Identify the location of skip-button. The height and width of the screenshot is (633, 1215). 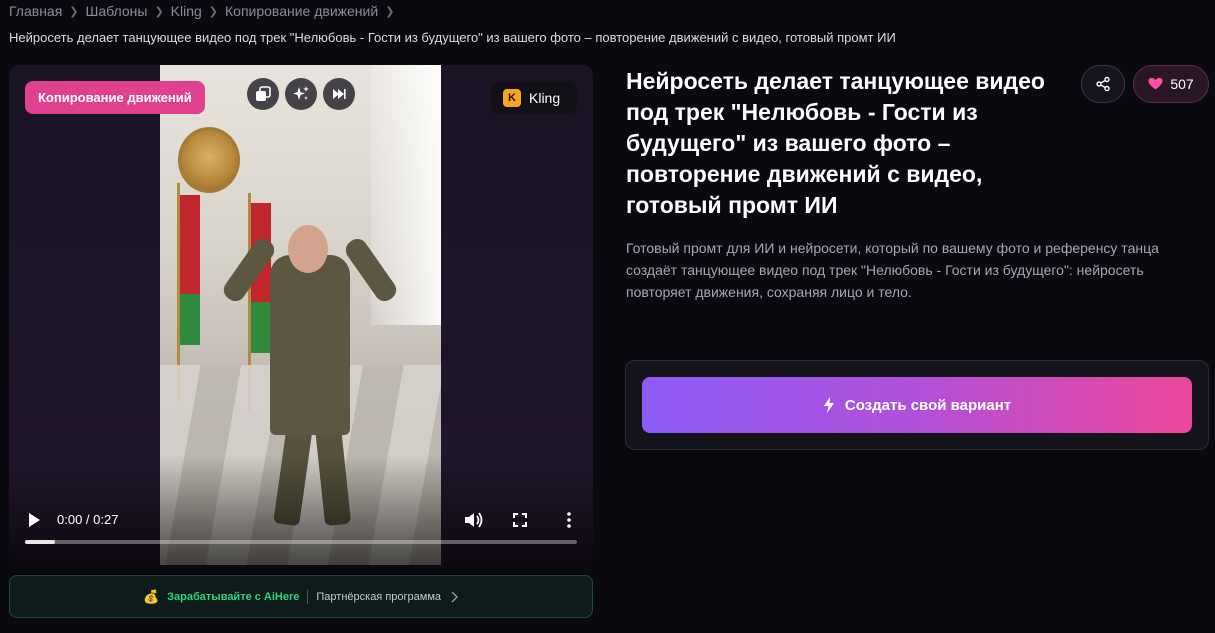
(339, 94).